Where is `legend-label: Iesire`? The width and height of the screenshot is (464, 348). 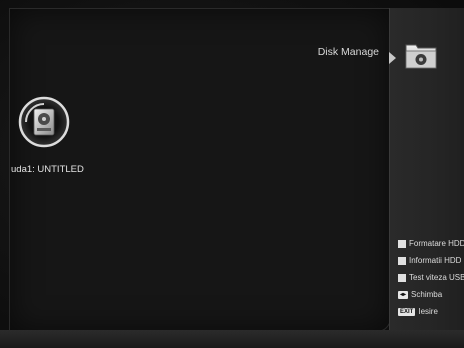 legend-label: Iesire is located at coordinates (428, 311).